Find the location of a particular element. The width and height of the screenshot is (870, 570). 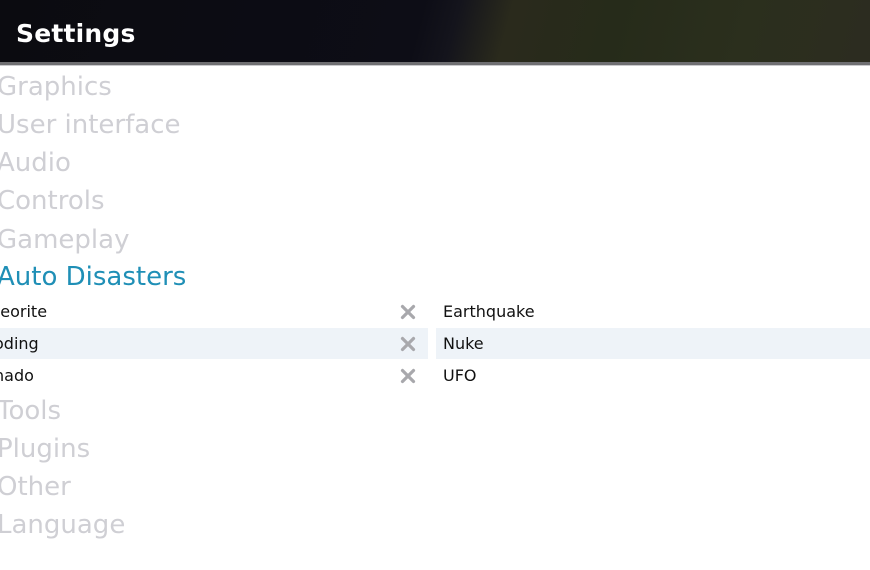

disaster-row: oding Nuke is located at coordinates (435, 343).